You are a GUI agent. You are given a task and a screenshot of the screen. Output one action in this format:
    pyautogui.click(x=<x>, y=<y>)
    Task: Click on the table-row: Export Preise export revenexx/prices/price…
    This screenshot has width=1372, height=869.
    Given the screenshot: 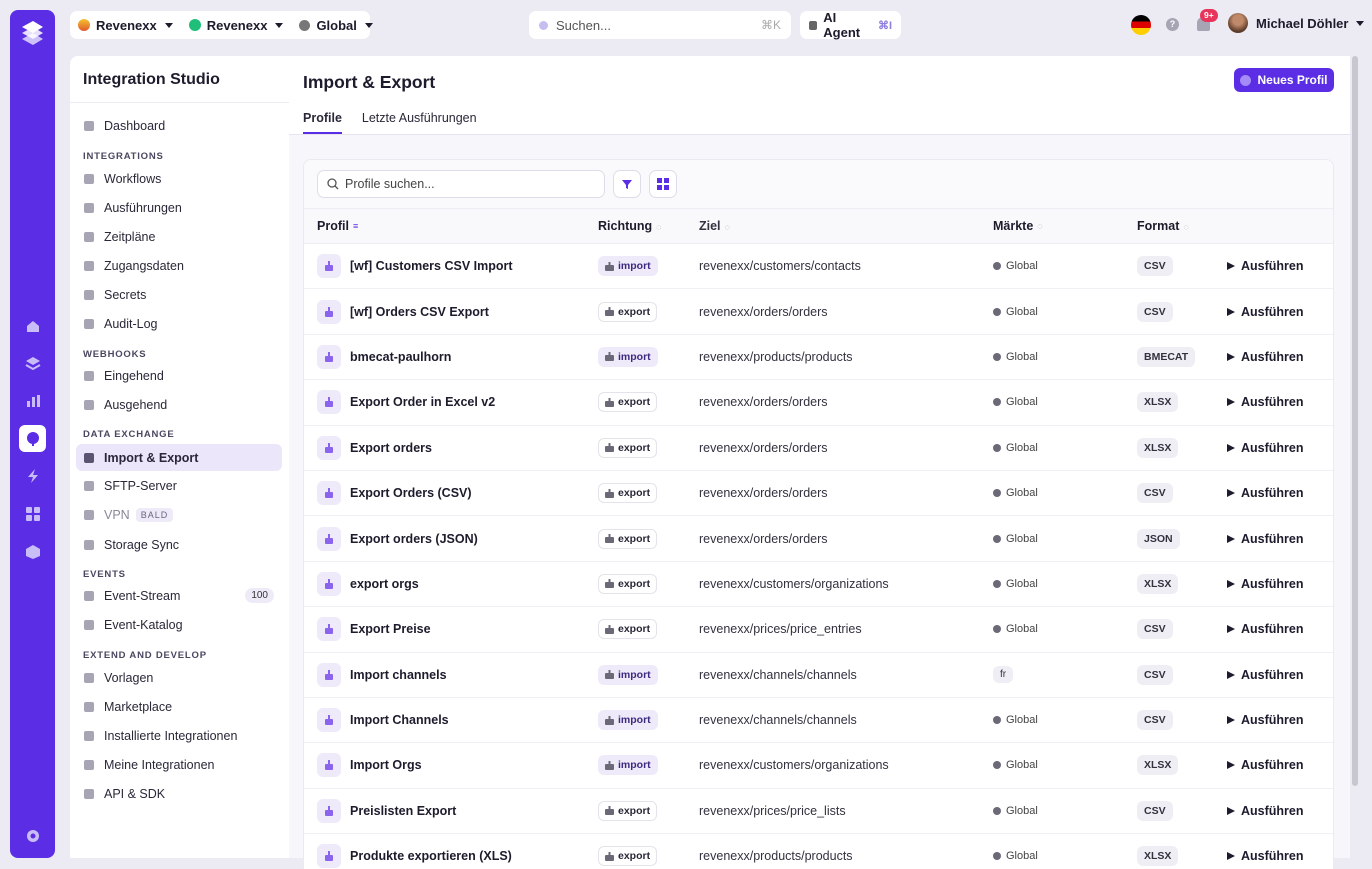 What is the action you would take?
    pyautogui.click(x=818, y=630)
    